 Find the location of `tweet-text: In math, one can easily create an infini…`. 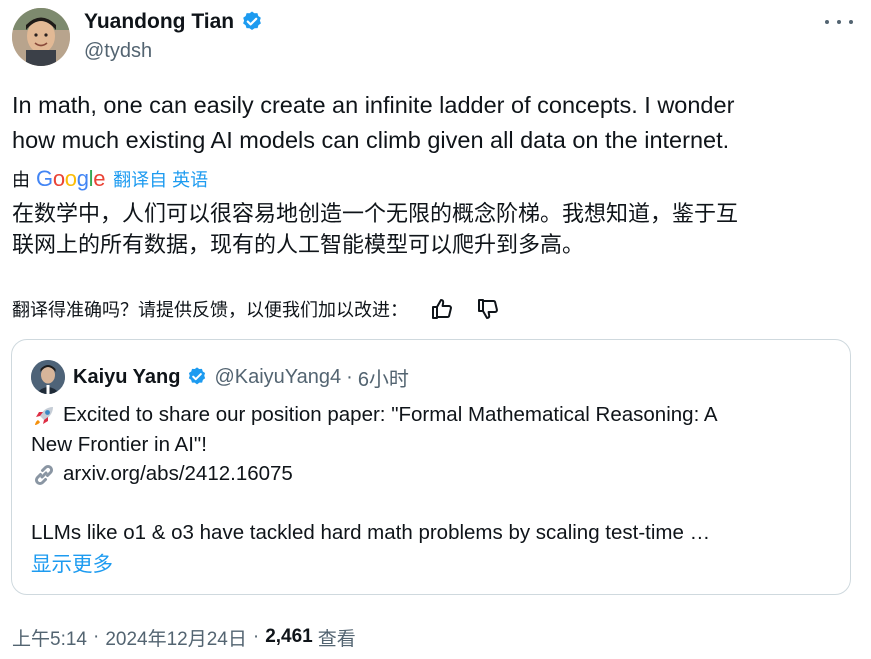

tweet-text: In math, one can easily create an infini… is located at coordinates (432, 123).